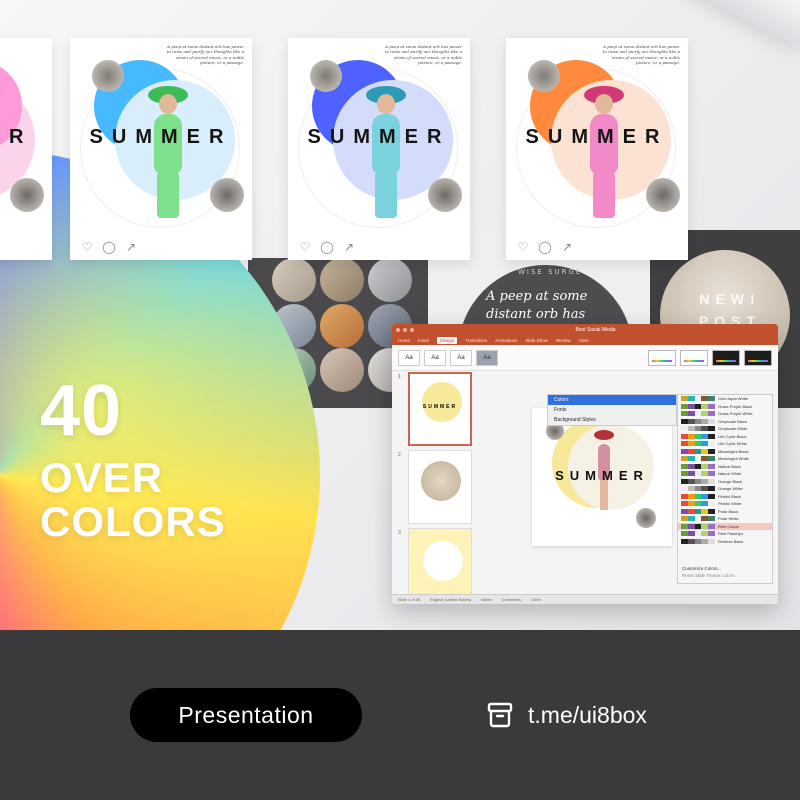  I want to click on palette-row: Grass Purple Black, so click(725, 407).